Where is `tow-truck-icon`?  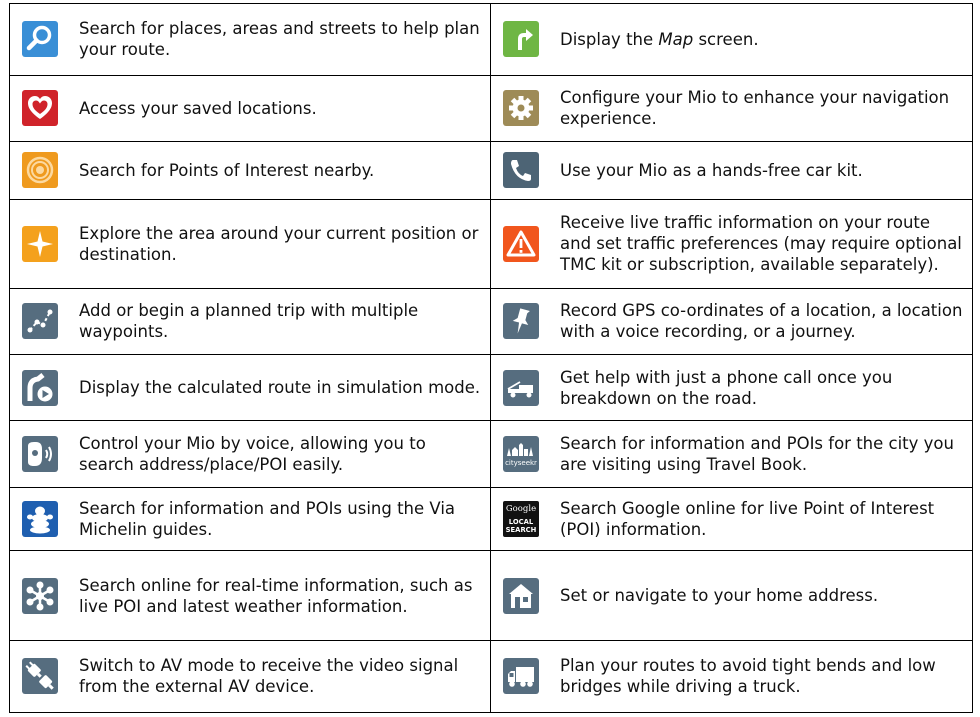 tow-truck-icon is located at coordinates (521, 387).